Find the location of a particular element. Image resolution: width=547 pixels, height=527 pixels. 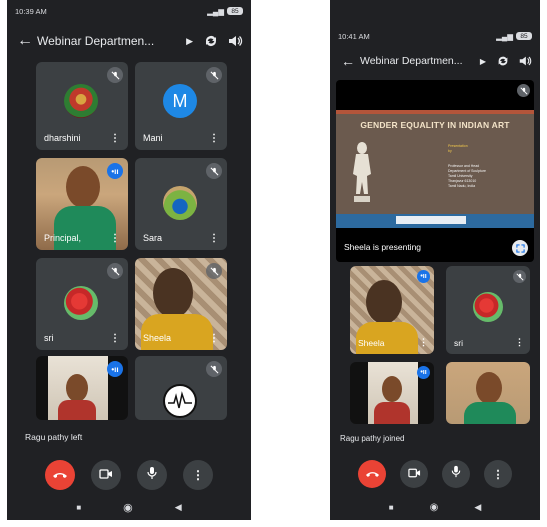

system-nav-bar: ■ ◉ ◀ is located at coordinates (435, 507).